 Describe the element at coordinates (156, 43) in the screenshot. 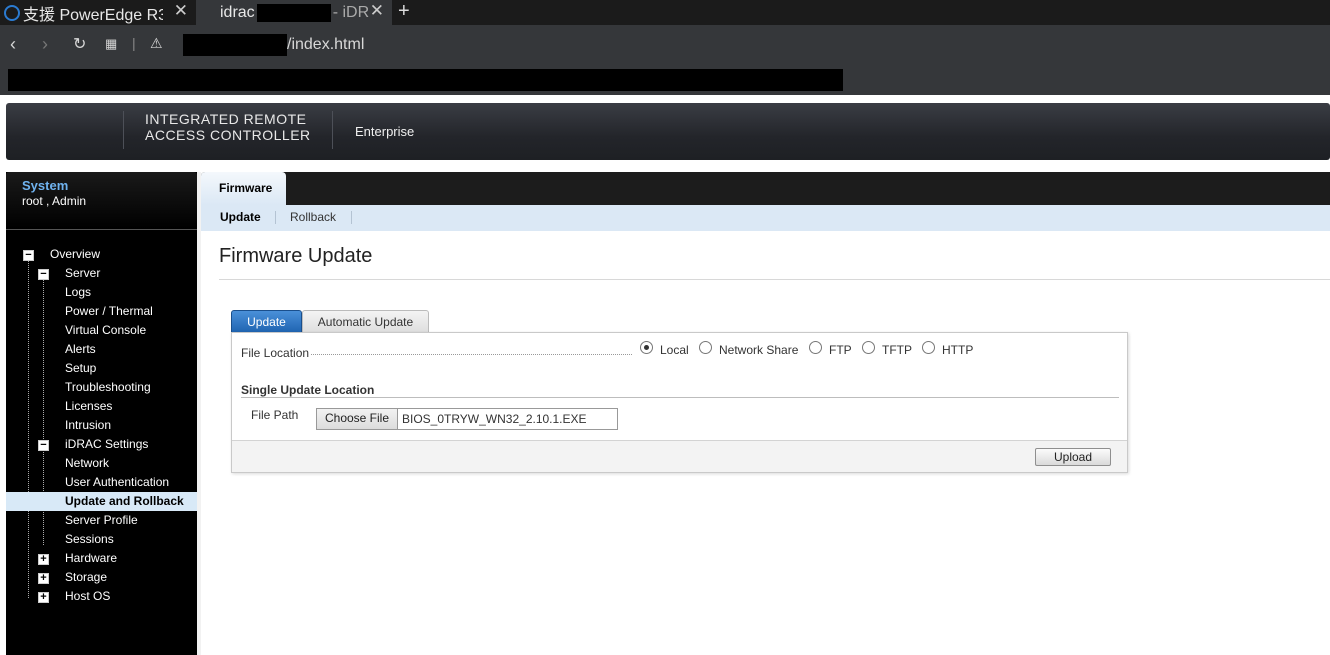

I see `warning-icon: ⚠` at that location.